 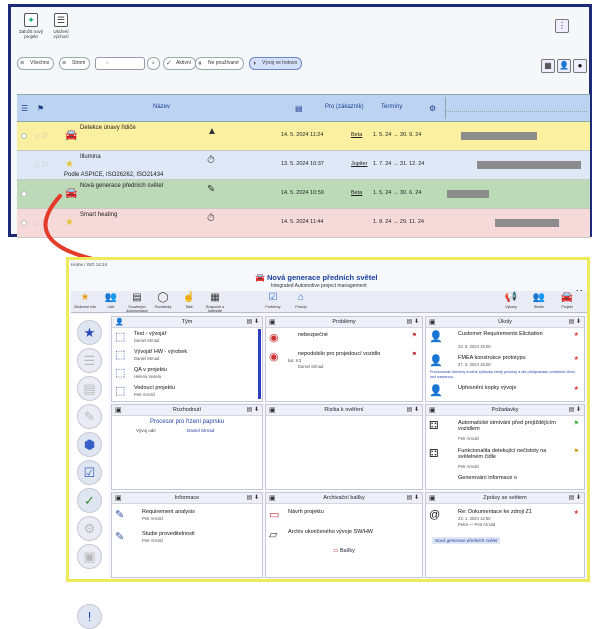 What do you see at coordinates (89, 388) in the screenshot?
I see `nav-doc-icon: ▤` at bounding box center [89, 388].